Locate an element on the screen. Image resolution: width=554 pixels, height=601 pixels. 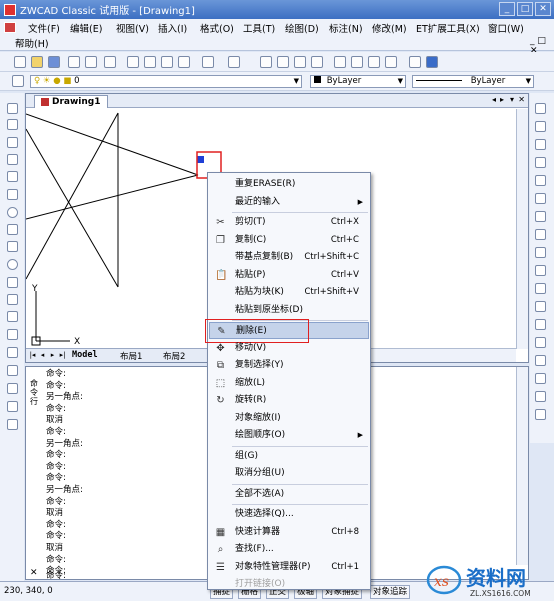
save-icon is located at coordinates (54, 62).